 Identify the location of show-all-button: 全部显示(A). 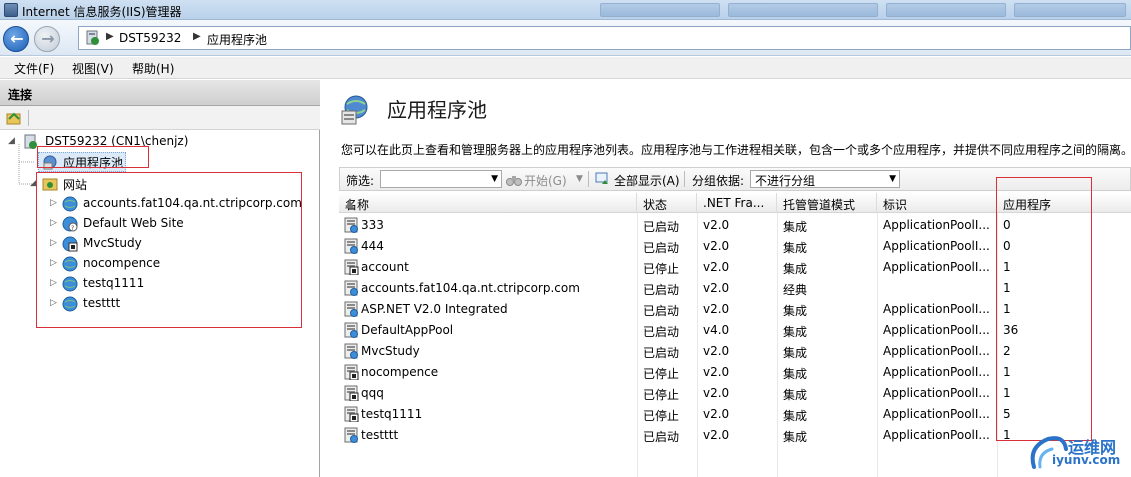
(647, 180).